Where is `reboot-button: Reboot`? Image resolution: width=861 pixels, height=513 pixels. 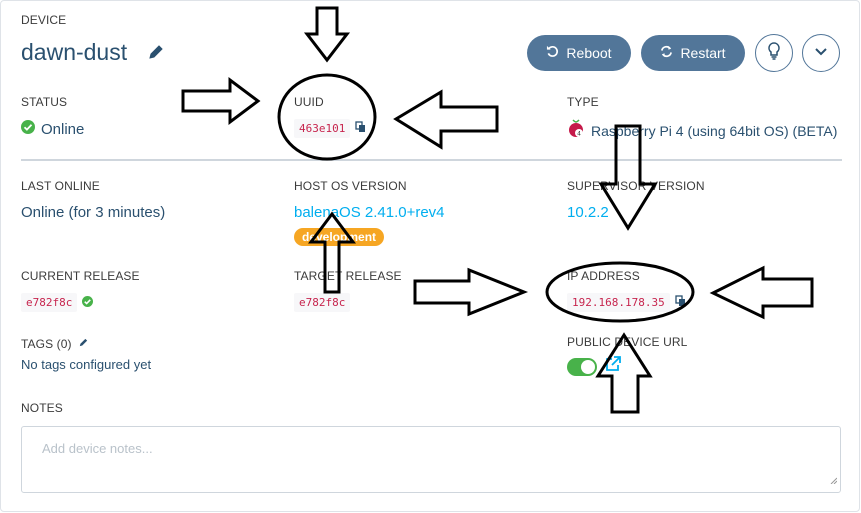
reboot-button: Reboot is located at coordinates (579, 53).